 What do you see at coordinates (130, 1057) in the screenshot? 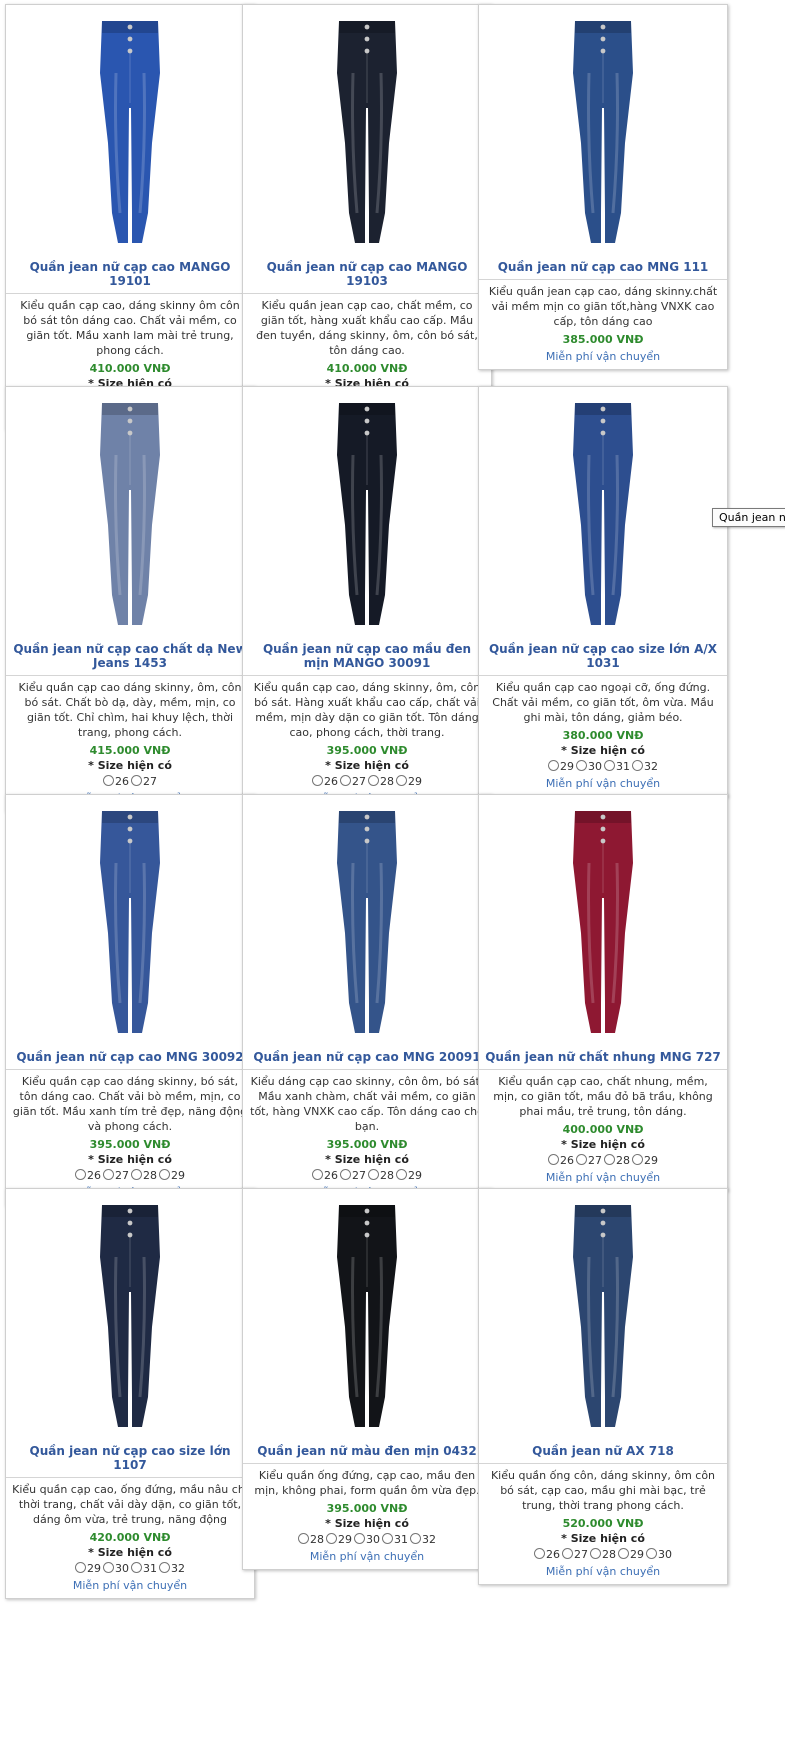
I see `product-title: Quần jean nữ cạp cao MNG 30092` at bounding box center [130, 1057].